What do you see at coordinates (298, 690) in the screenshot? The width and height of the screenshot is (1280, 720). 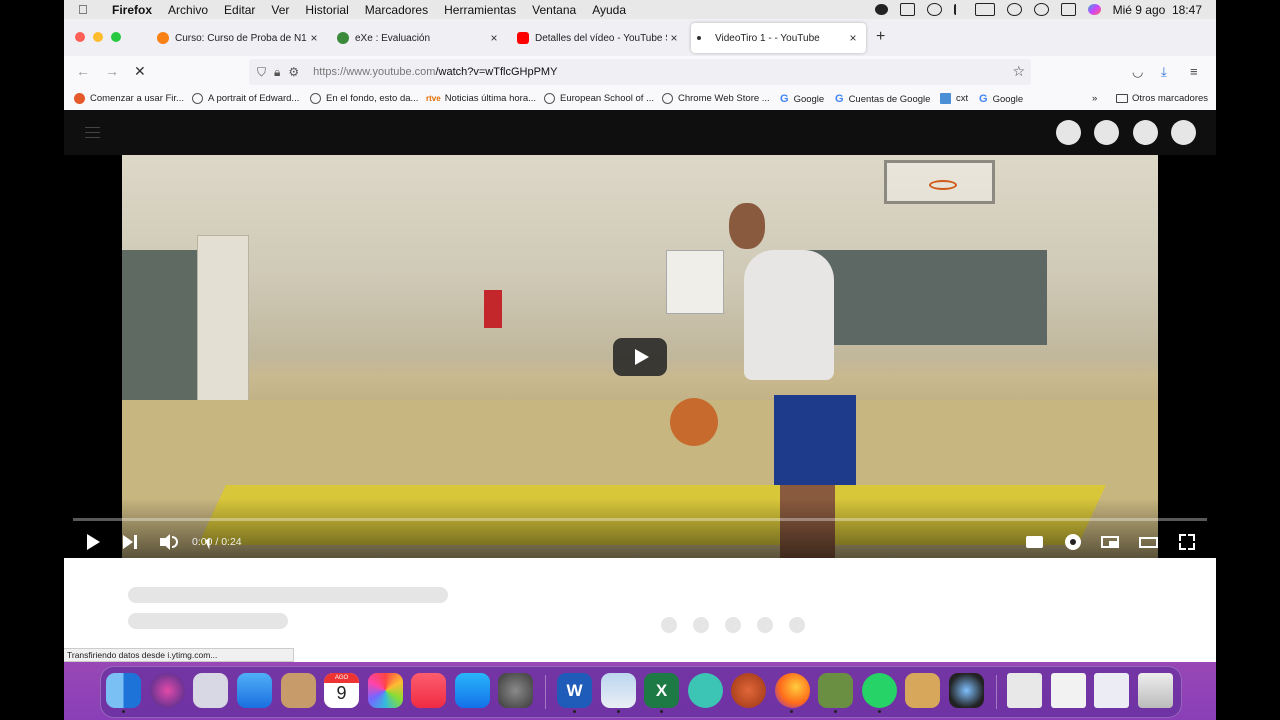 I see `contacts-icon` at bounding box center [298, 690].